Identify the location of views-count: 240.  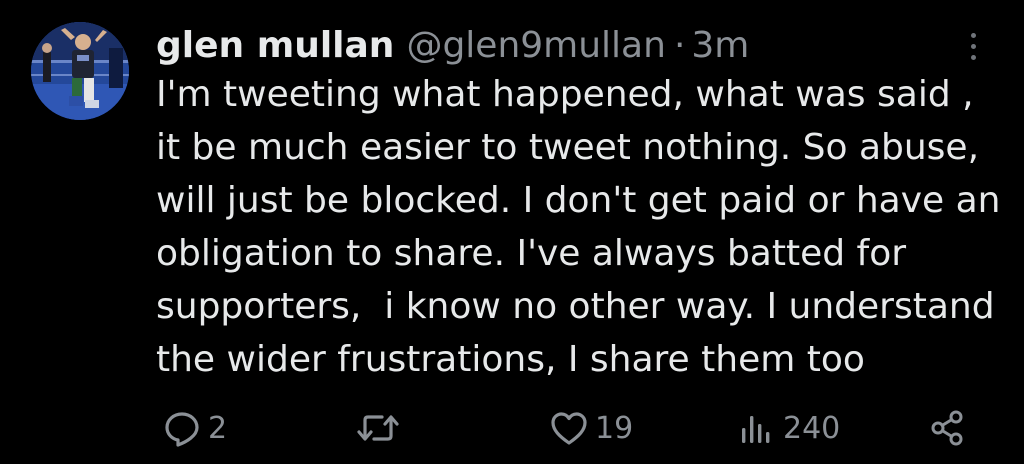
(812, 428).